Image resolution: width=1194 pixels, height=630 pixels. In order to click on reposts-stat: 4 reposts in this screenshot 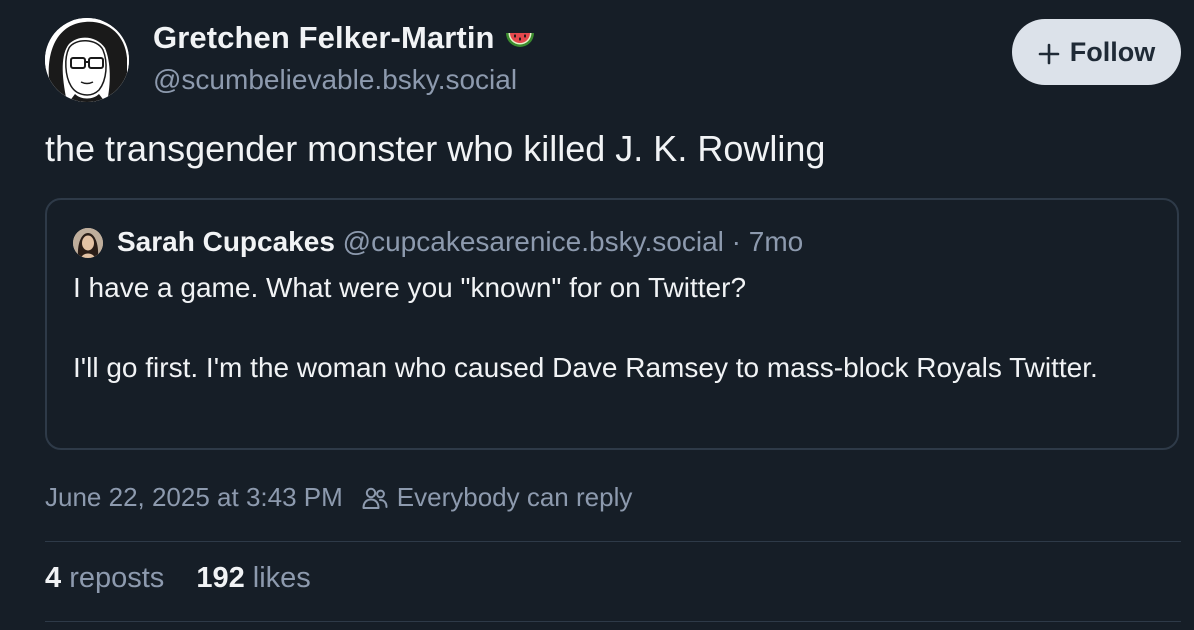, I will do `click(104, 578)`.